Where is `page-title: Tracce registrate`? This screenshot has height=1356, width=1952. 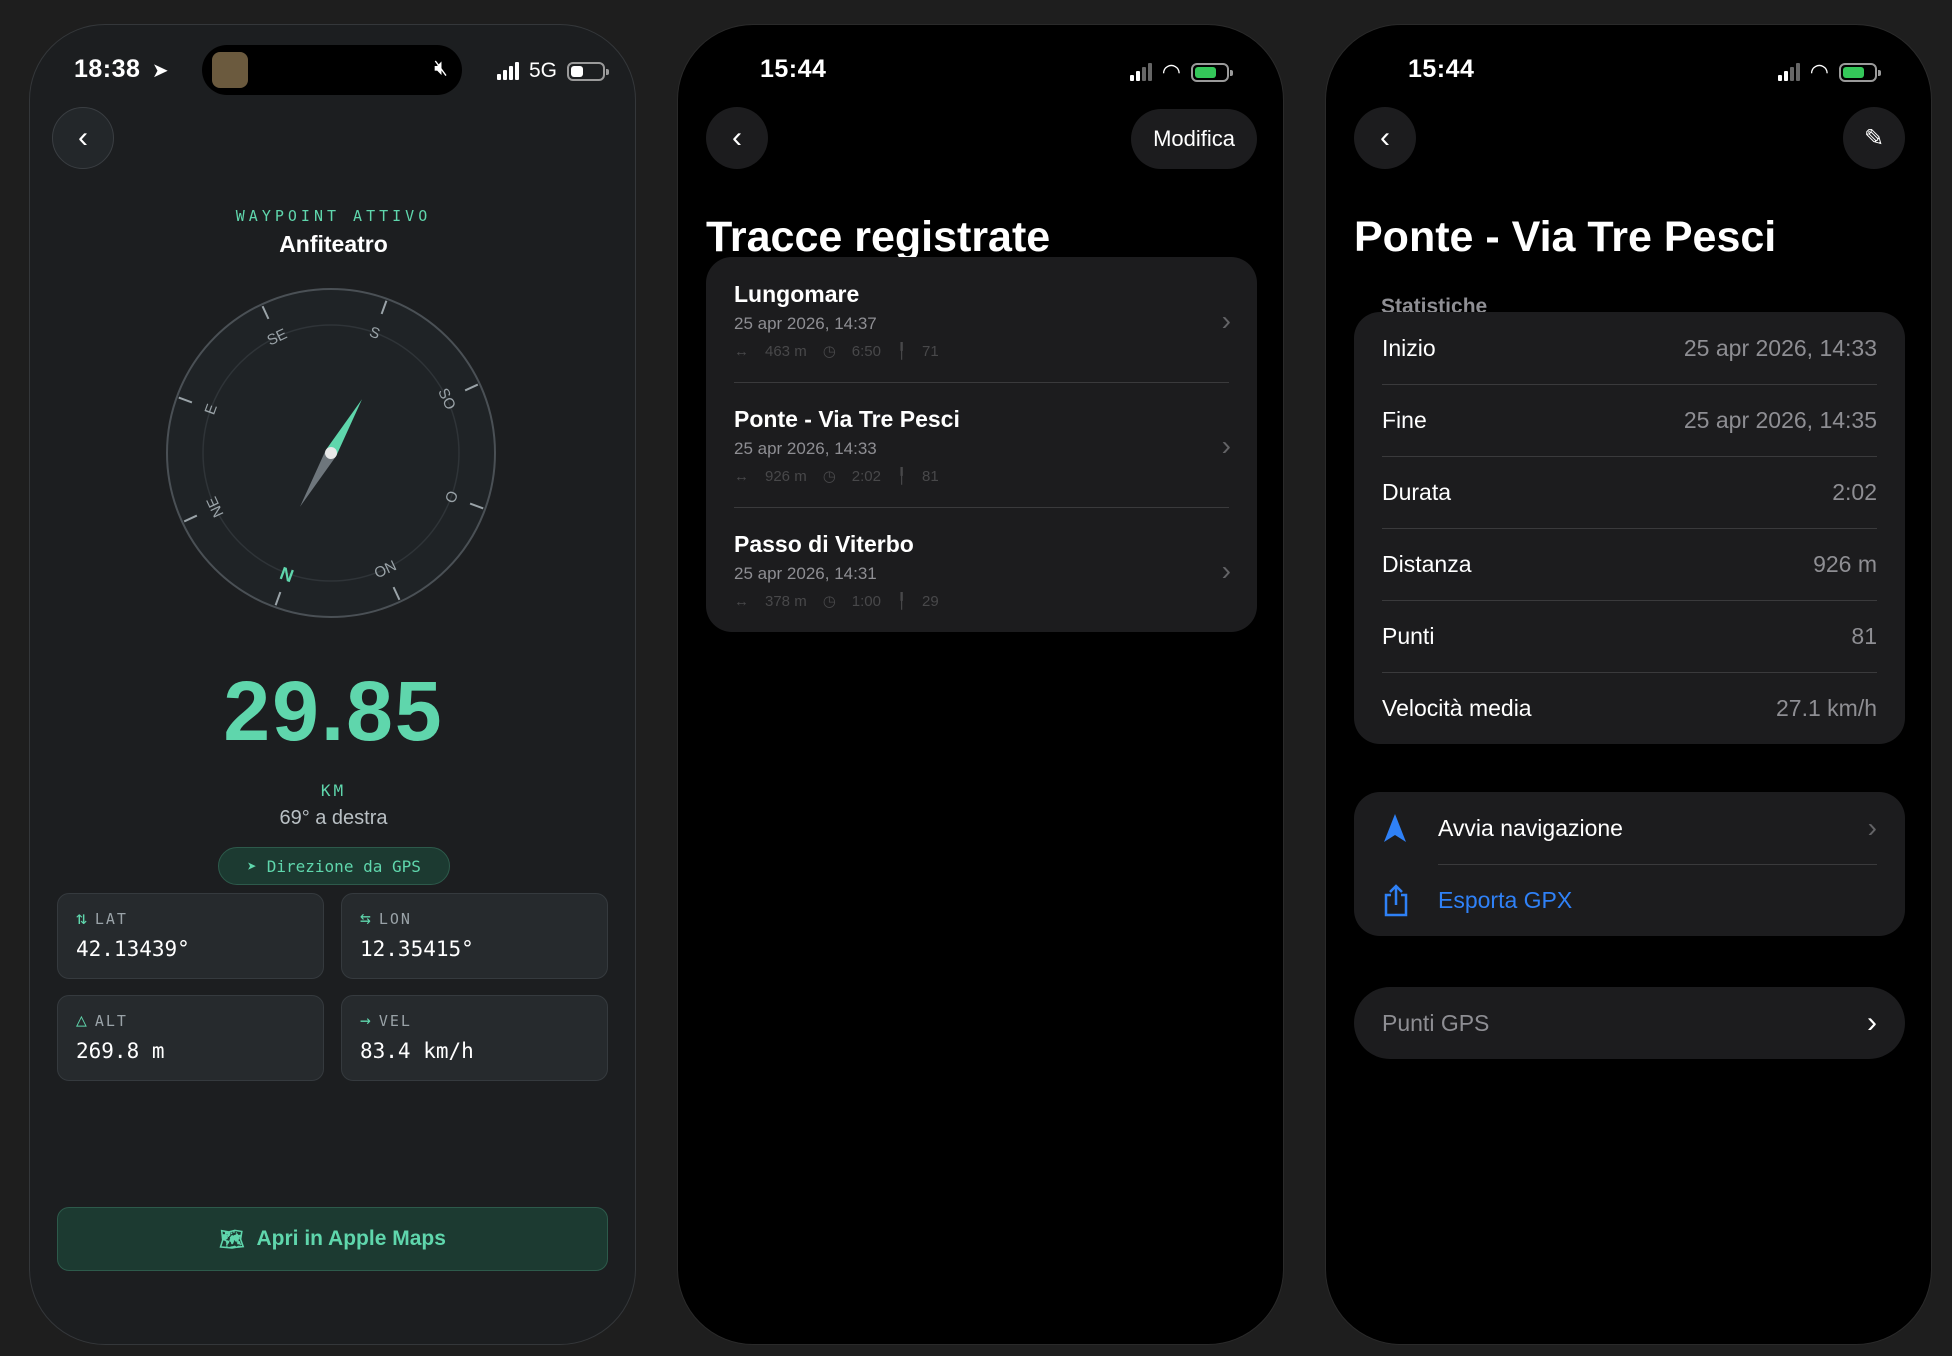
page-title: Tracce registrate is located at coordinates (878, 237).